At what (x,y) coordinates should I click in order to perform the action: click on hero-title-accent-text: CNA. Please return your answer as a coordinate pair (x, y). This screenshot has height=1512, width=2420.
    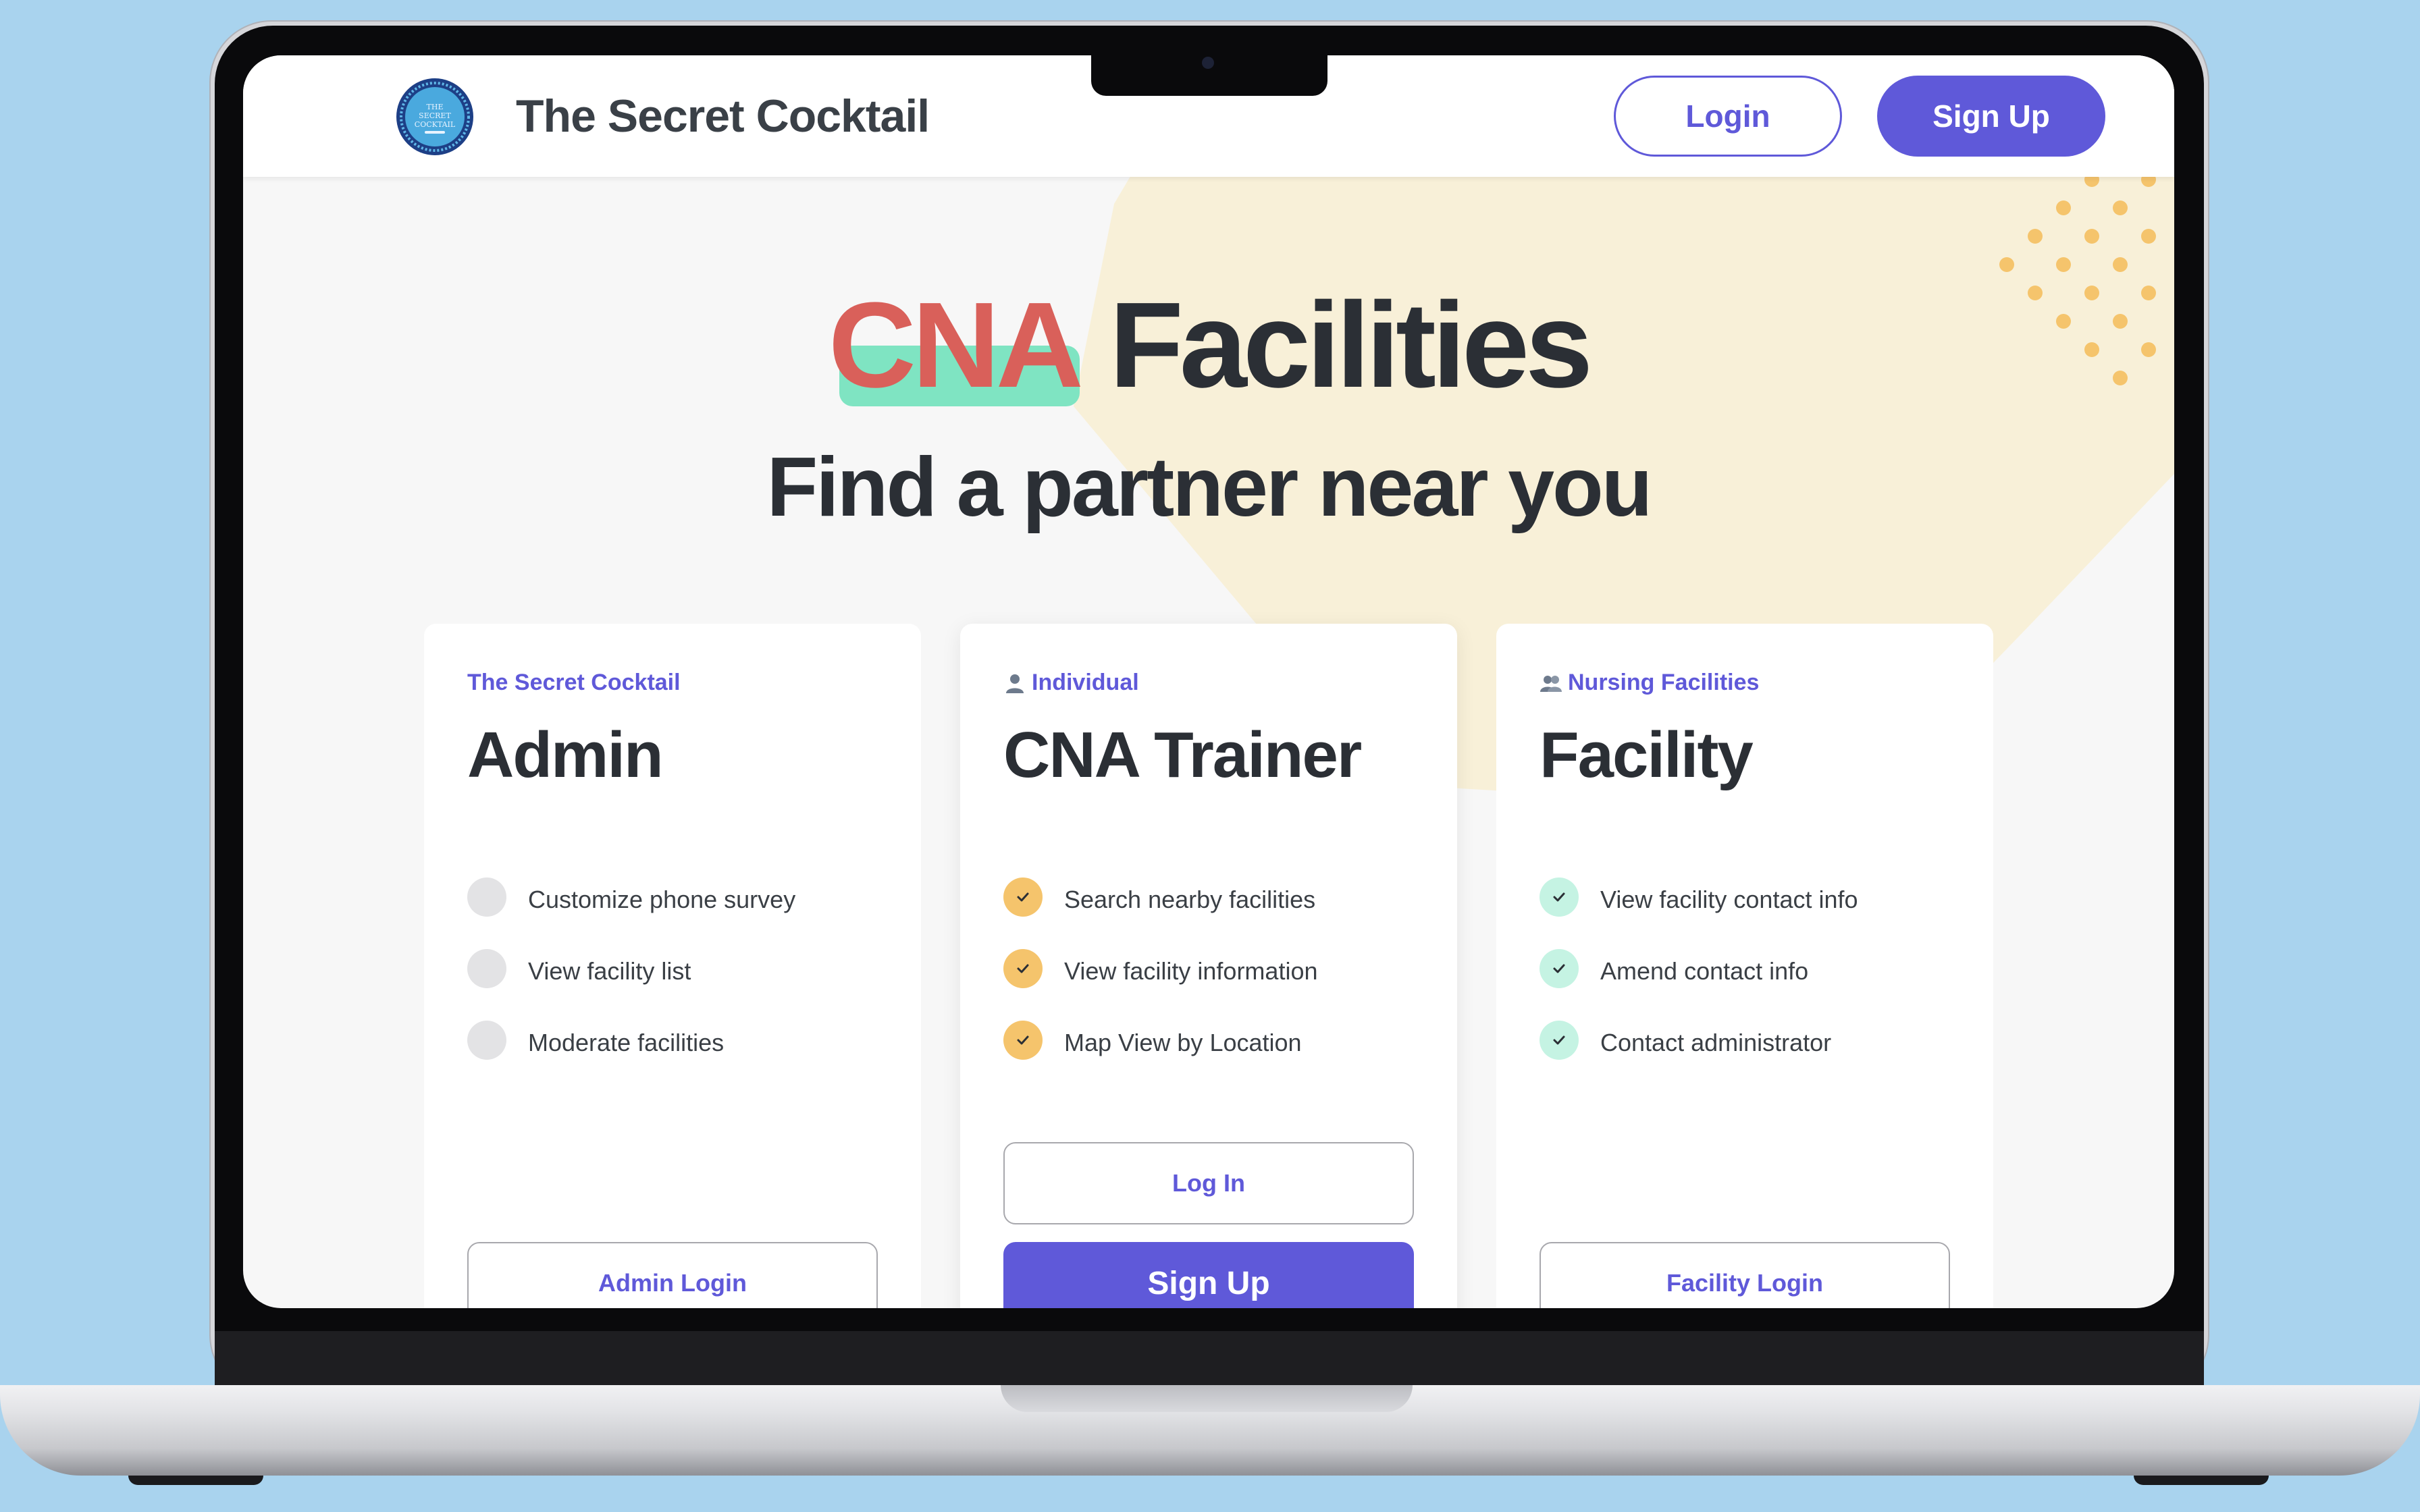
    Looking at the image, I should click on (956, 345).